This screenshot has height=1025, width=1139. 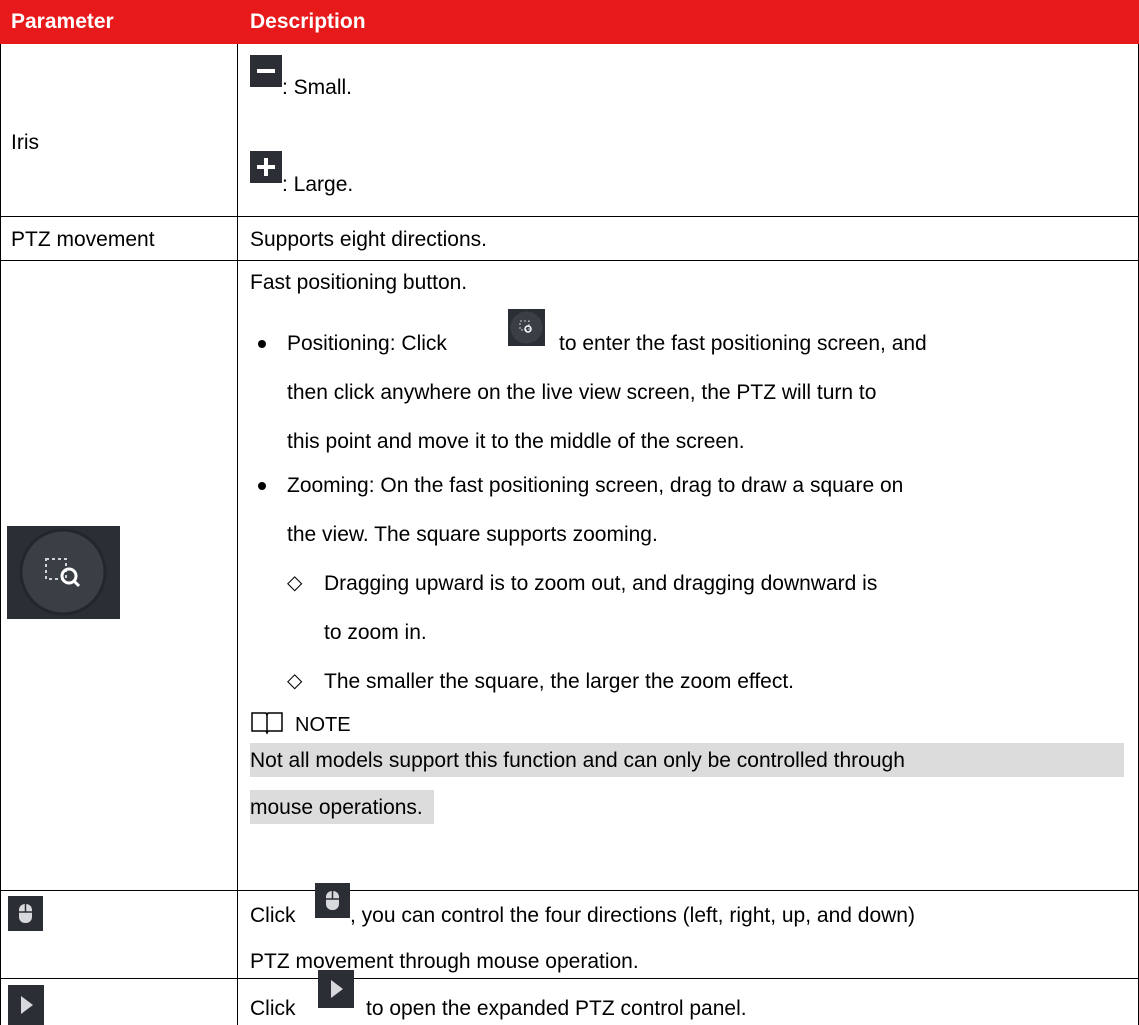 What do you see at coordinates (336, 807) in the screenshot?
I see `note-text-2: mouse operations.` at bounding box center [336, 807].